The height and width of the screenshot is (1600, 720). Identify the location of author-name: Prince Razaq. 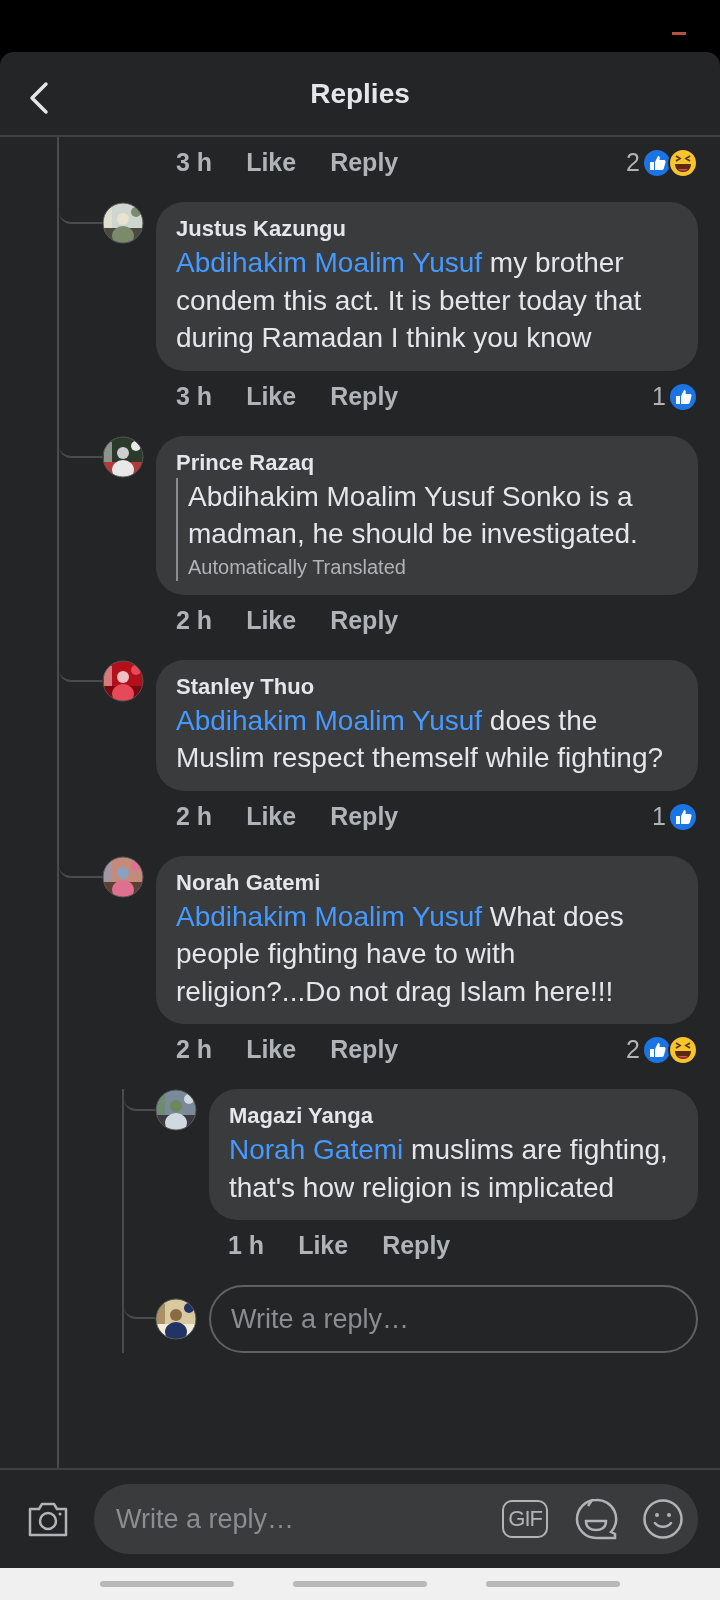
(426, 462).